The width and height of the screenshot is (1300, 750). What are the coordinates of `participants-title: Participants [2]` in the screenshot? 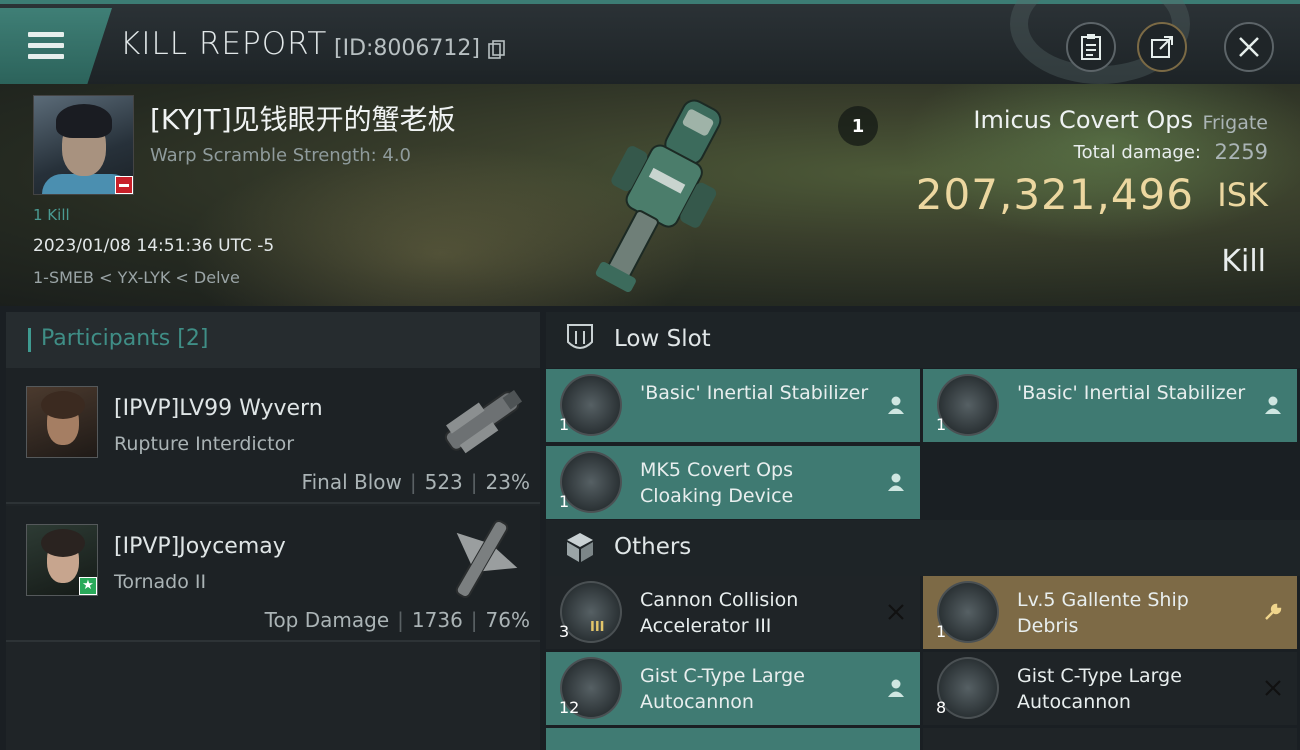 It's located at (124, 338).